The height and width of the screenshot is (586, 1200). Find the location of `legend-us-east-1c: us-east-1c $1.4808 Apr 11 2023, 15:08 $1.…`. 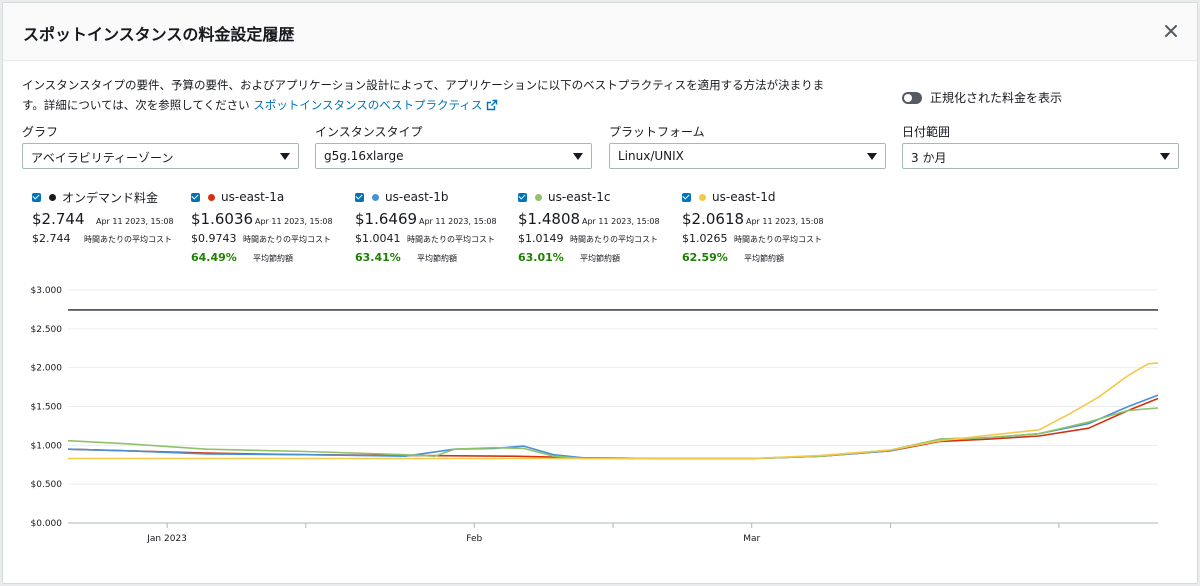

legend-us-east-1c: us-east-1c $1.4808 Apr 11 2023, 15:08 $1.… is located at coordinates (598, 226).